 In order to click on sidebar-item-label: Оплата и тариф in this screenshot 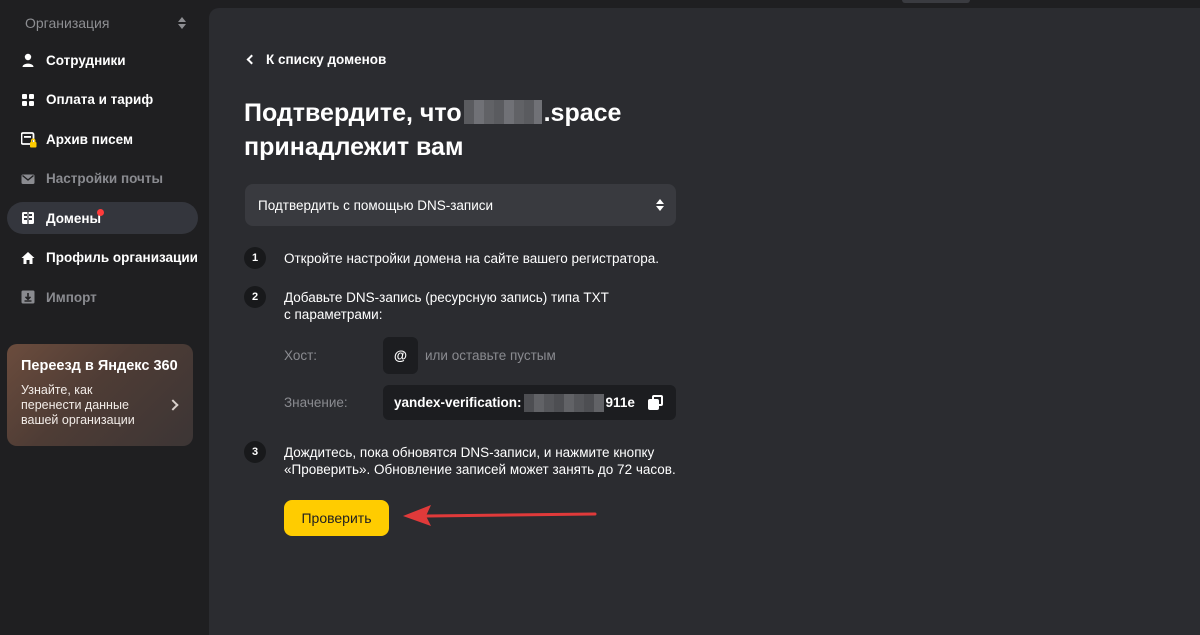, I will do `click(100, 99)`.